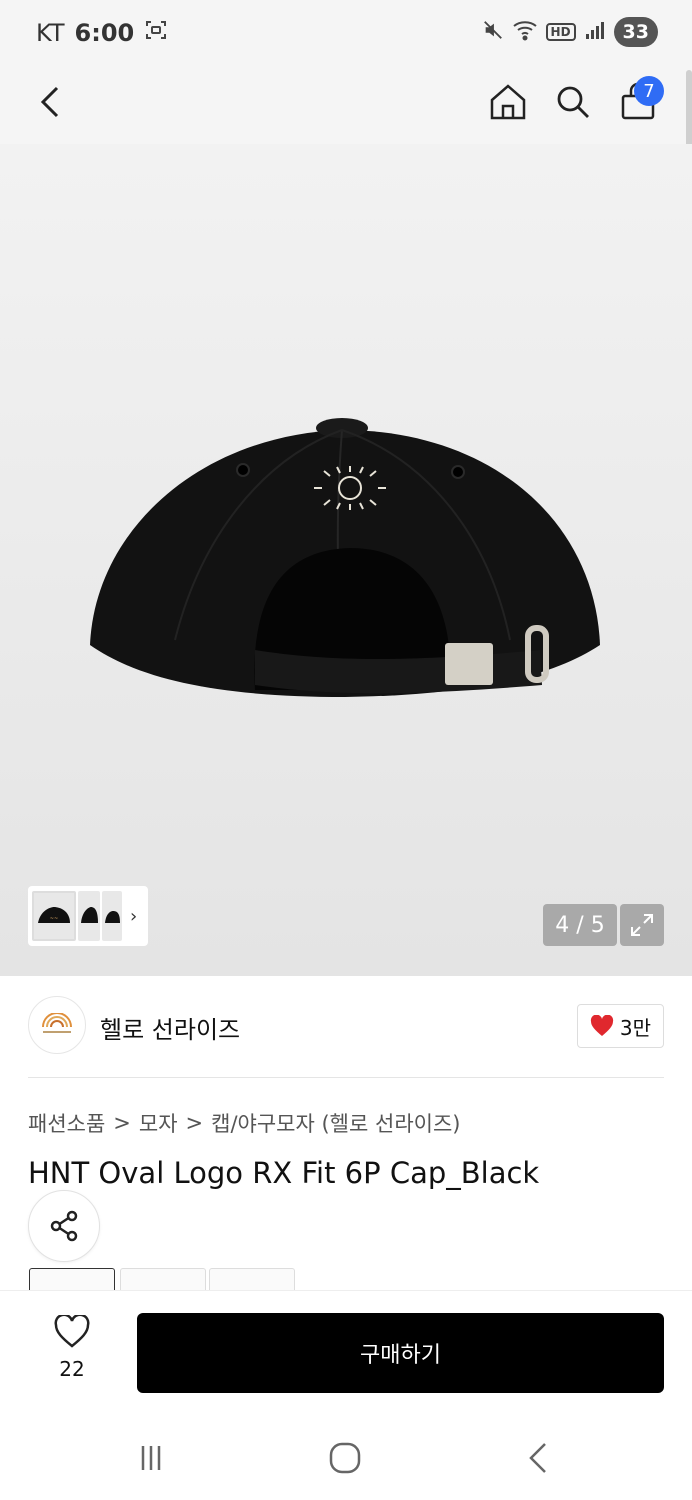 Image resolution: width=692 pixels, height=1500 pixels. I want to click on home-circle-icon, so click(345, 1458).